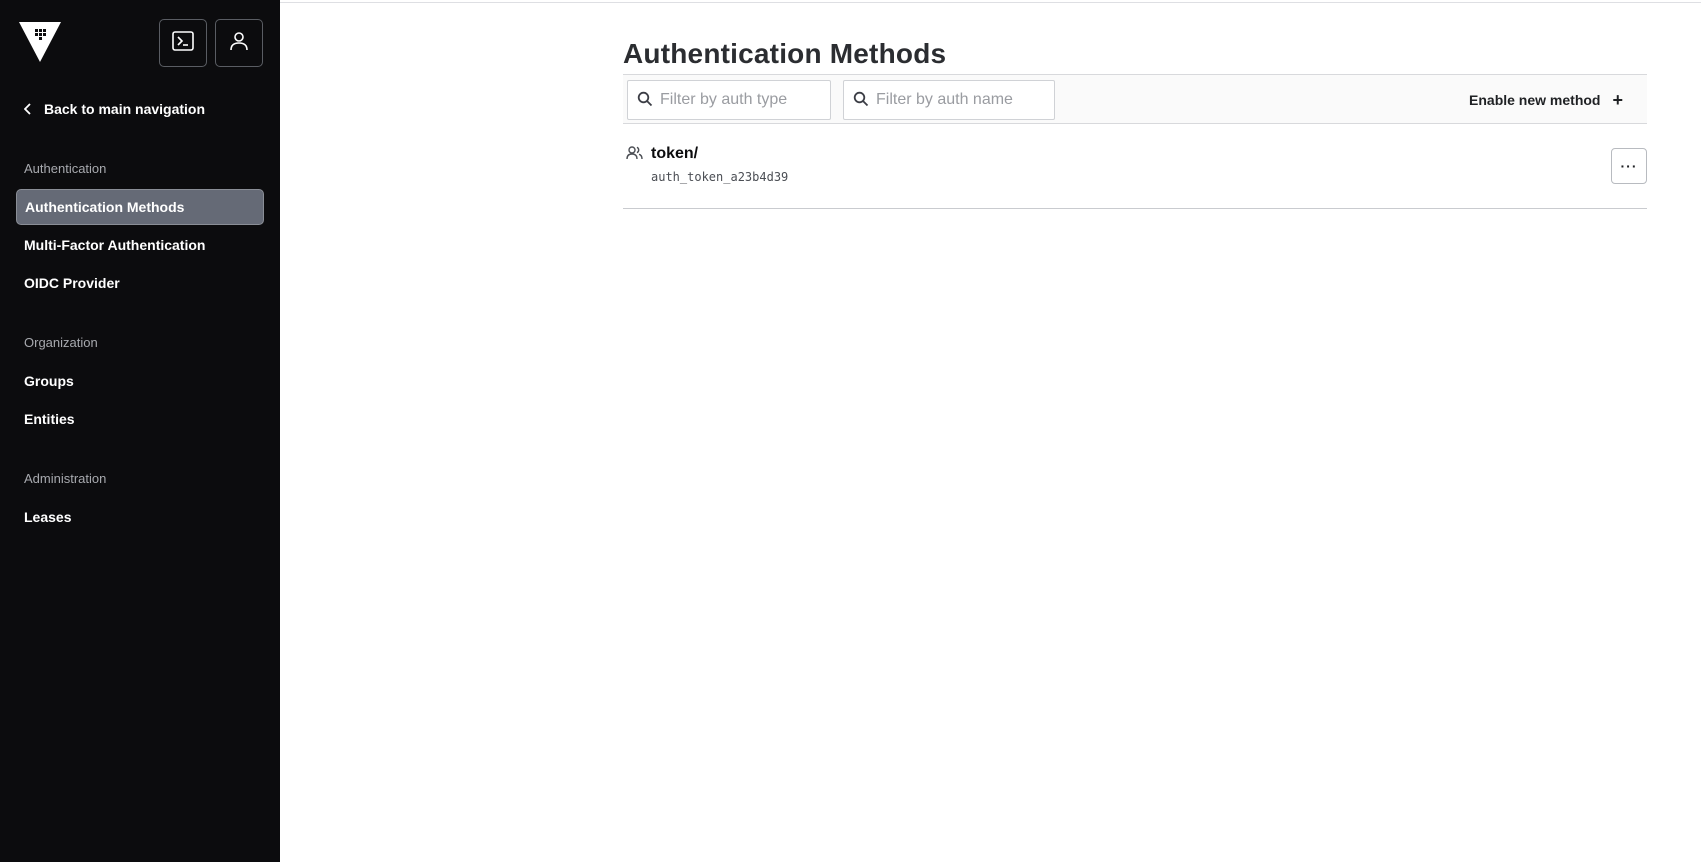 The width and height of the screenshot is (1701, 862). I want to click on user-menu-button, so click(239, 43).